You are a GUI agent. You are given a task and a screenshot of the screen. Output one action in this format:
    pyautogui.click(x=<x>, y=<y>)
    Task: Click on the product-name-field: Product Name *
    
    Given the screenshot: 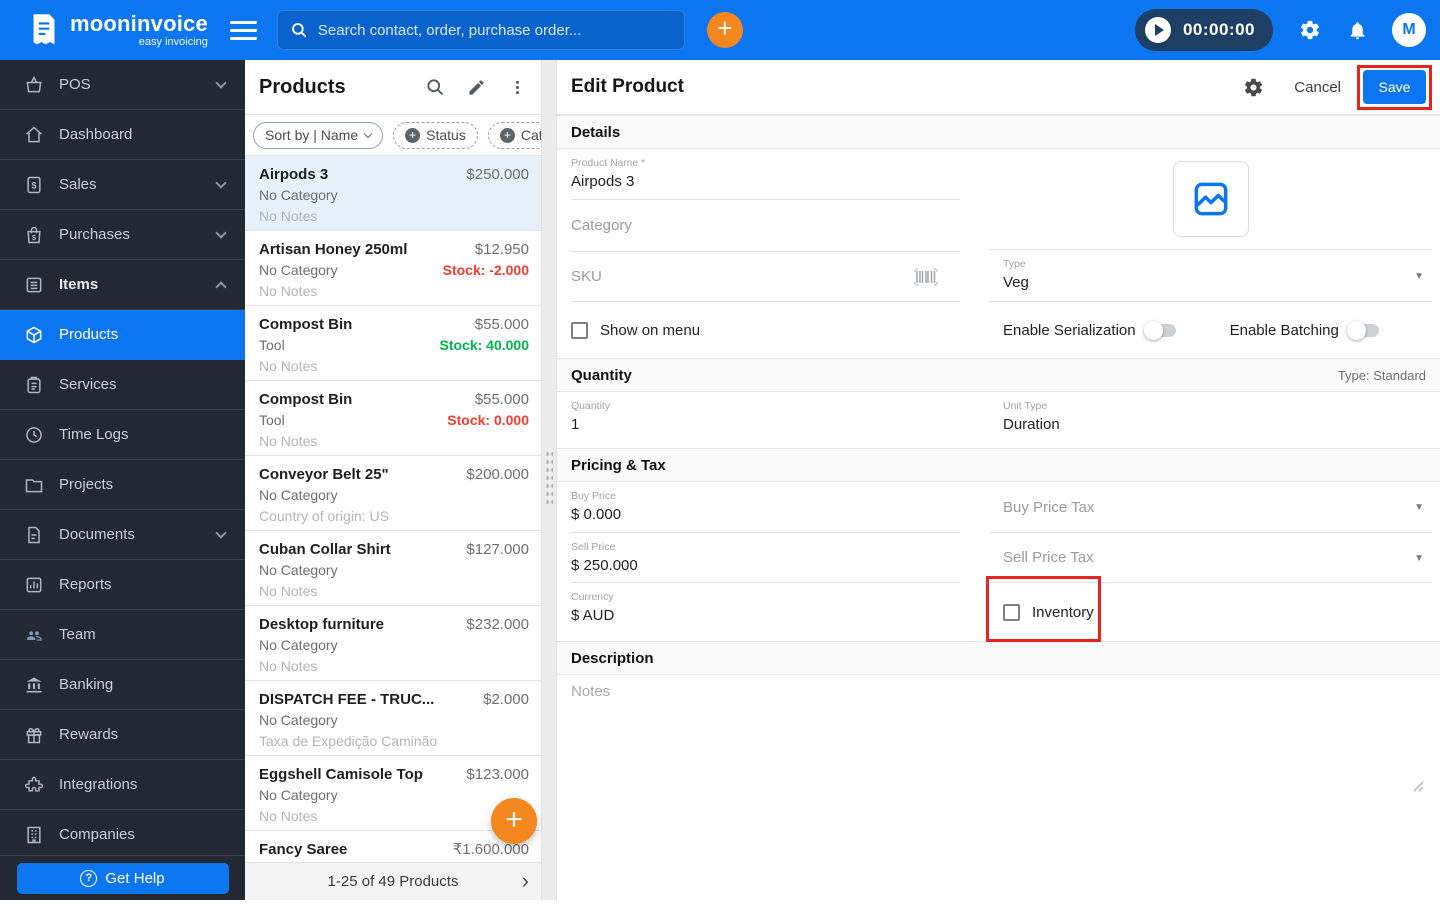 What is the action you would take?
    pyautogui.click(x=765, y=174)
    